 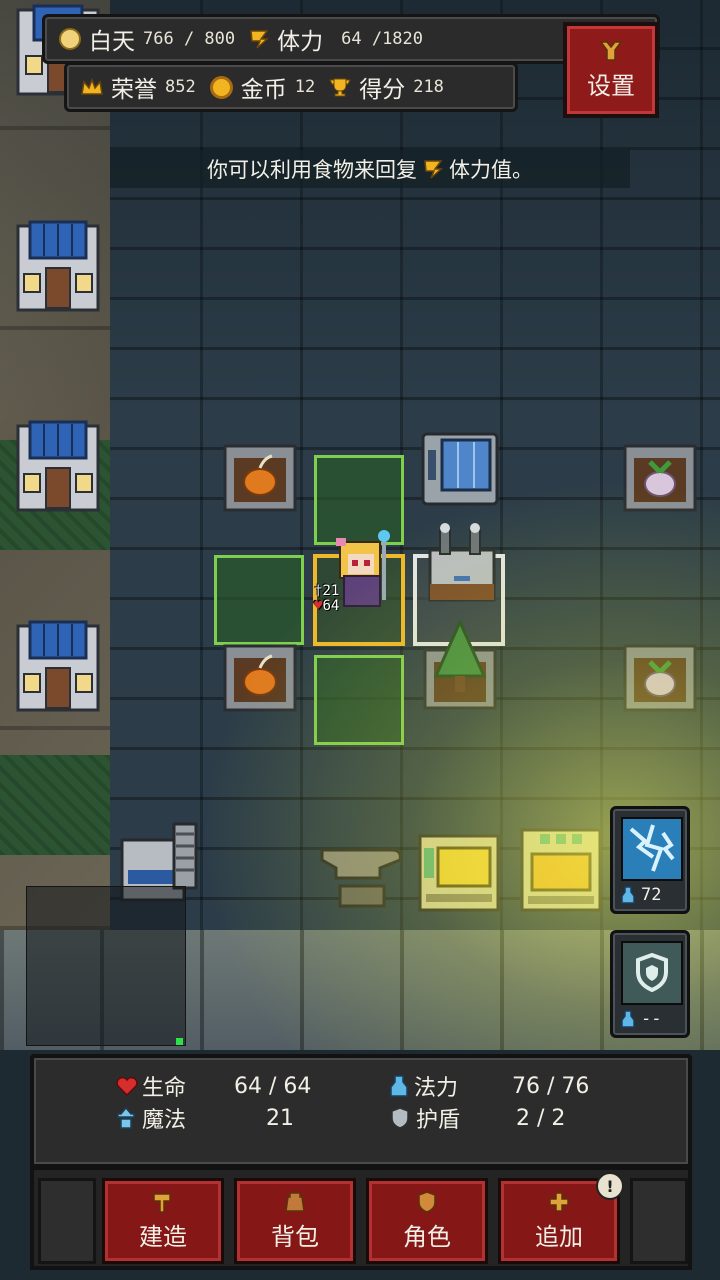 I want to click on skill-slot-lightning: 72, so click(x=650, y=860).